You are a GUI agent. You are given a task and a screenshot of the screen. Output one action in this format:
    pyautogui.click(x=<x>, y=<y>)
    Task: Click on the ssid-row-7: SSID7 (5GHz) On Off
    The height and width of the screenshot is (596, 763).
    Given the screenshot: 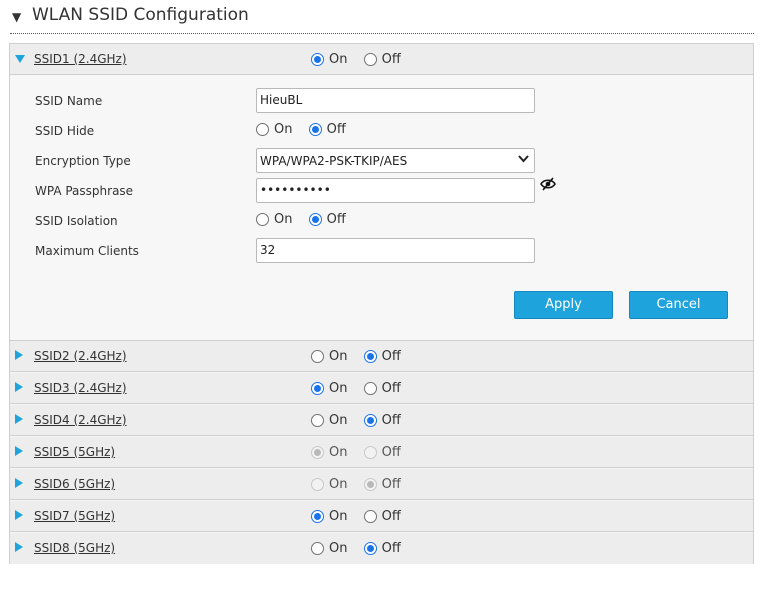 What is the action you would take?
    pyautogui.click(x=381, y=516)
    